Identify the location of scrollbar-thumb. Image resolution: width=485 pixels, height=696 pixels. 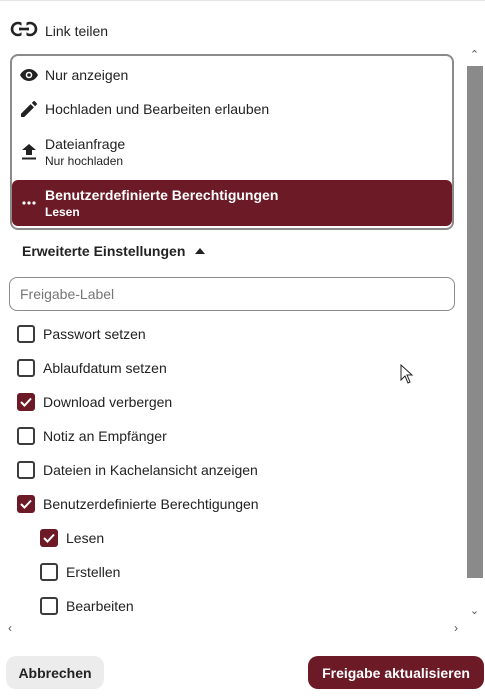
(475, 322).